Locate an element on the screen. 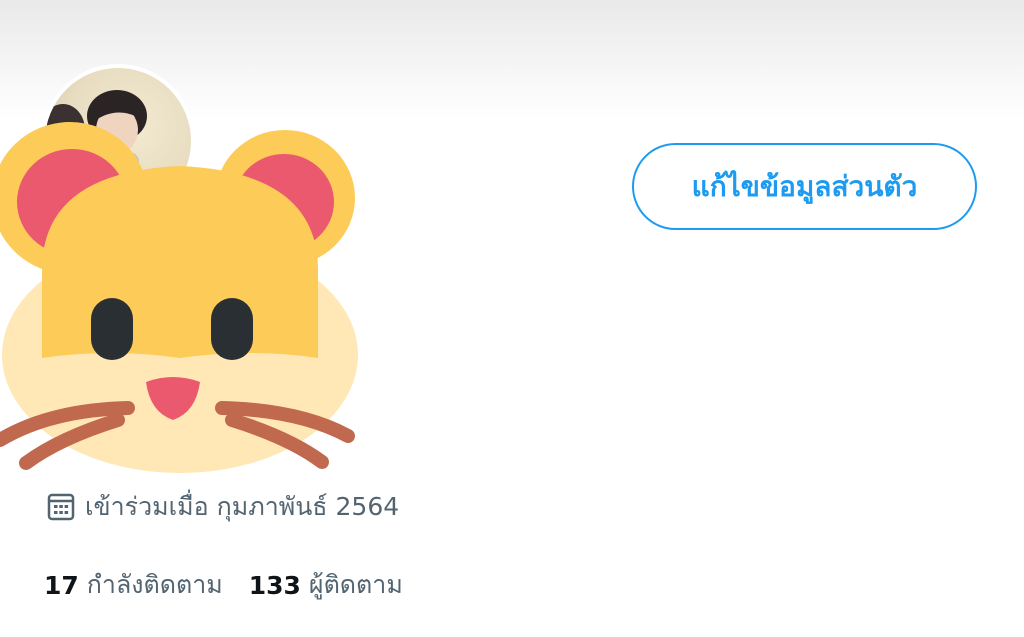  followers-label: ผู้ติดตาม is located at coordinates (355, 584).